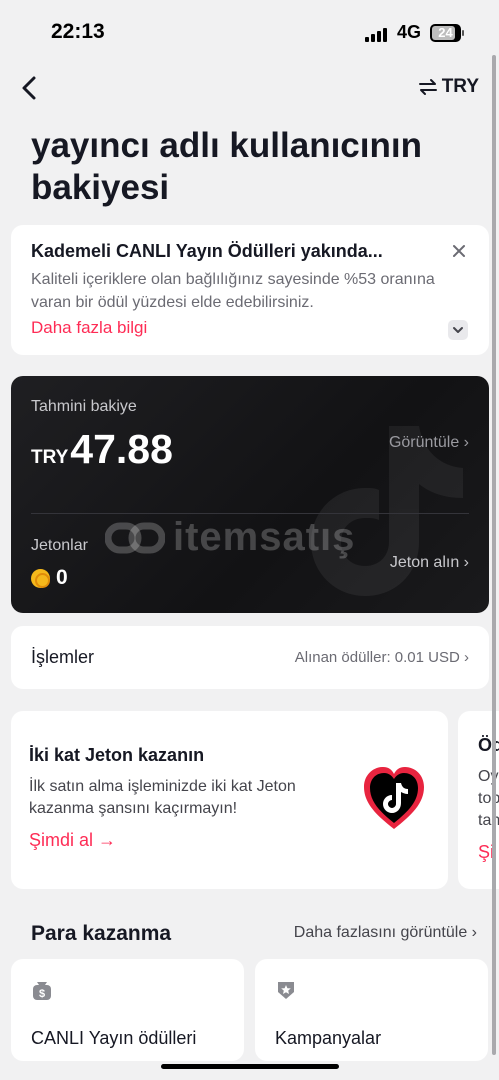 This screenshot has height=1080, width=499. I want to click on transactions-row: İşlemler Alınan ödüller: 0.01 USD ›, so click(250, 657).